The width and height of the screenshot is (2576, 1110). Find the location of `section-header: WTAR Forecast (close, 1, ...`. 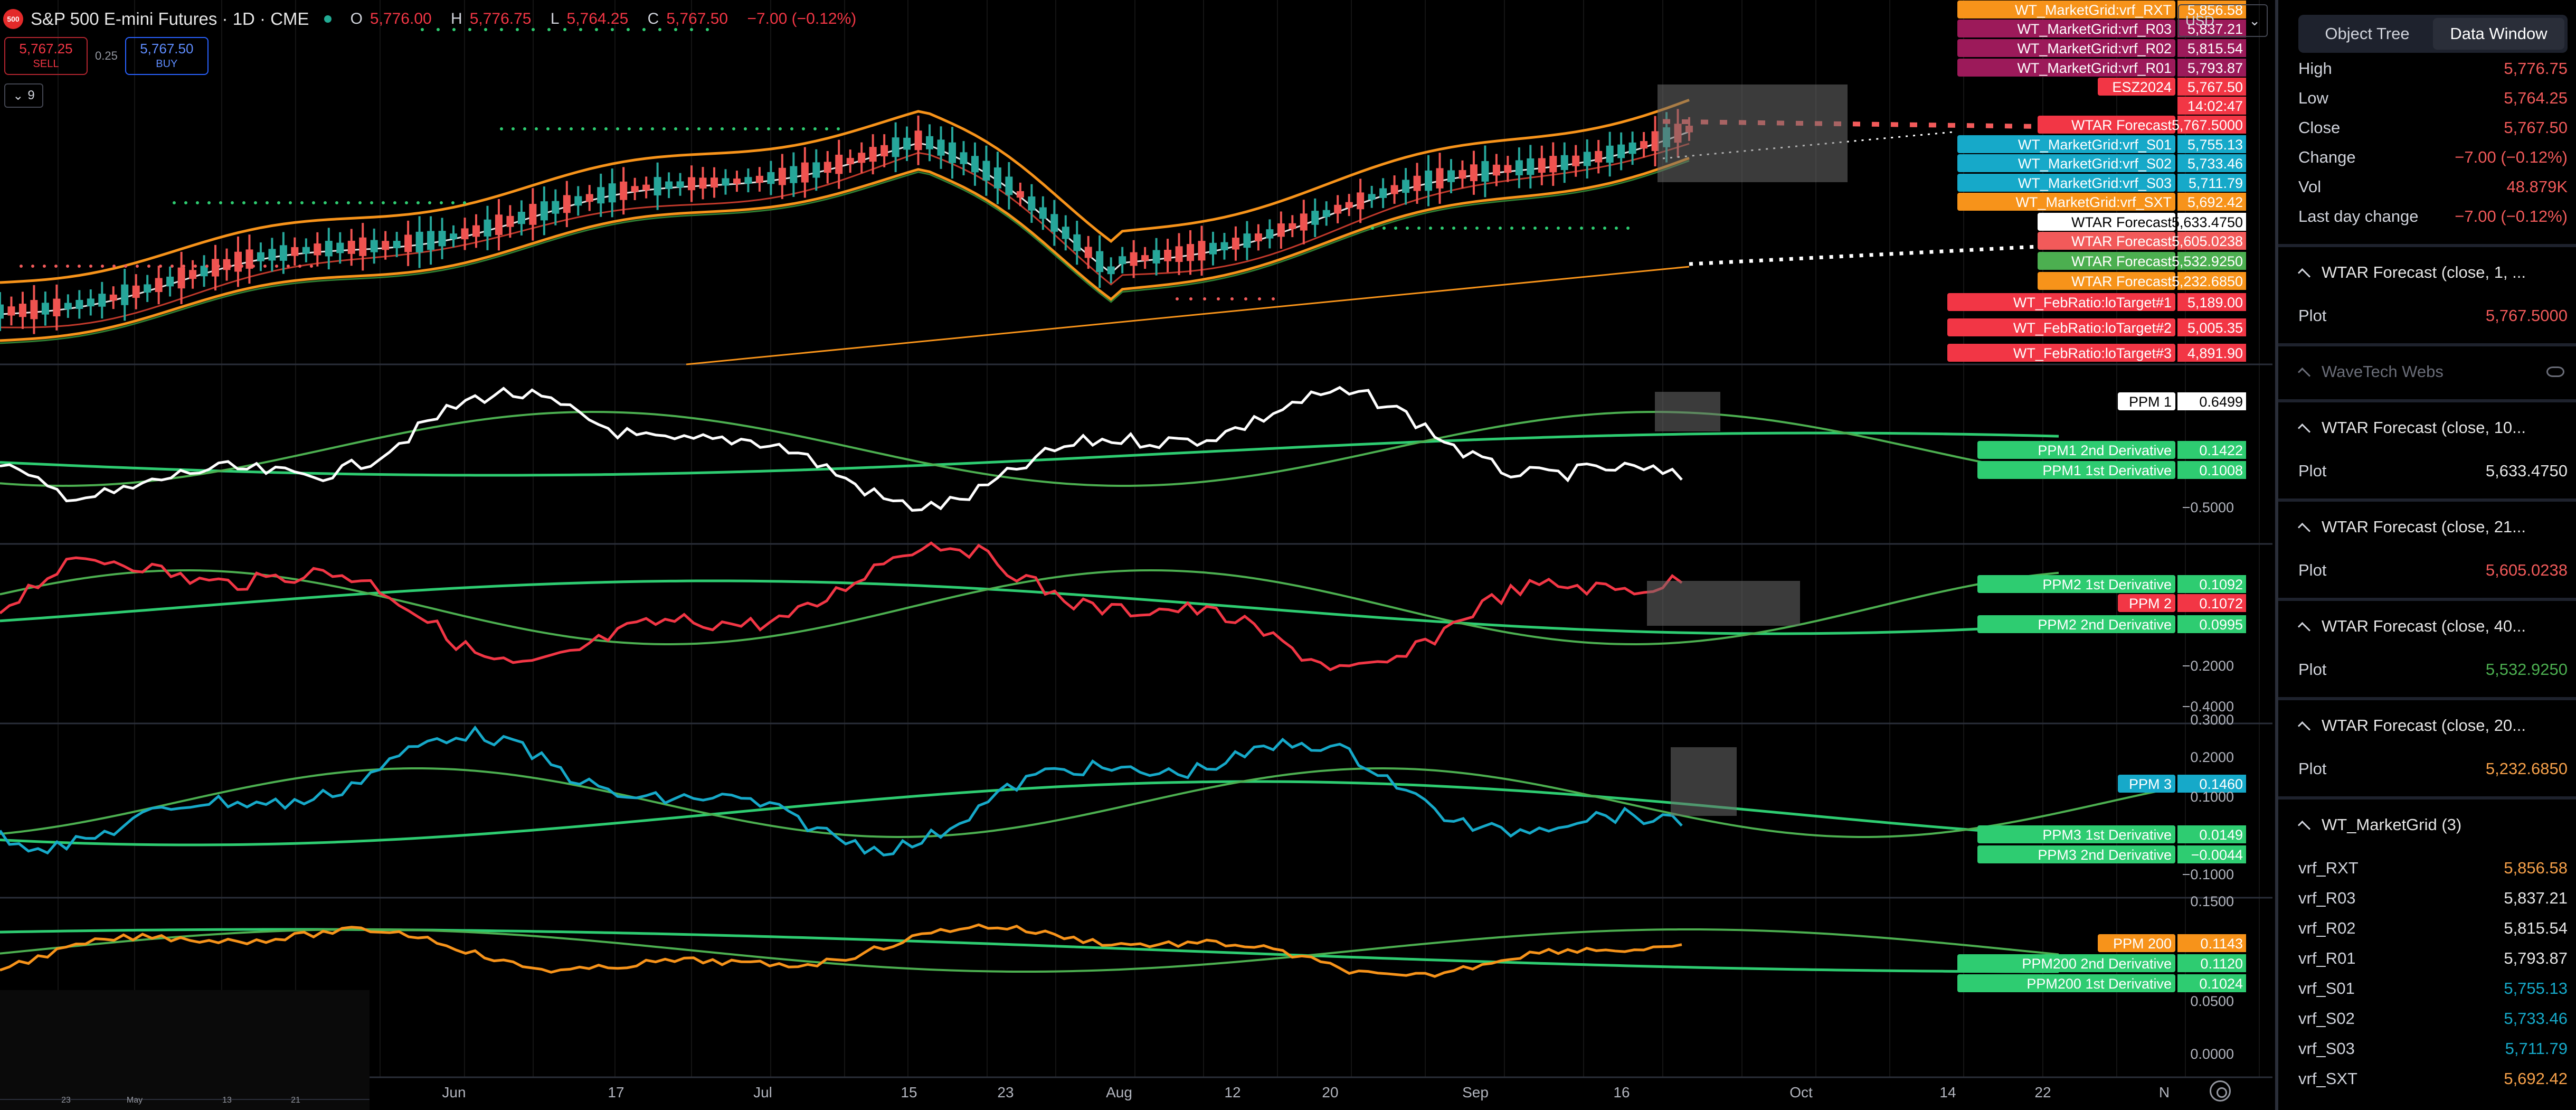

section-header: WTAR Forecast (close, 1, ... is located at coordinates (2411, 272).